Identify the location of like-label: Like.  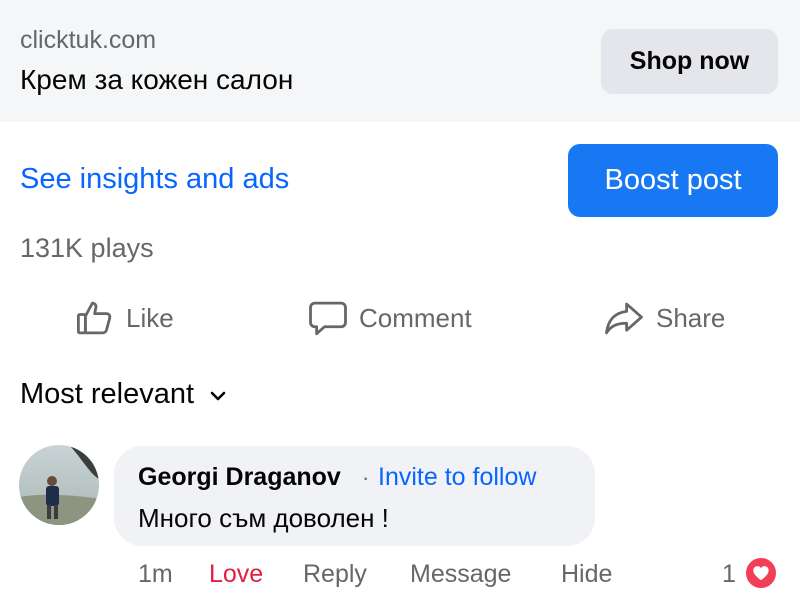
(150, 317).